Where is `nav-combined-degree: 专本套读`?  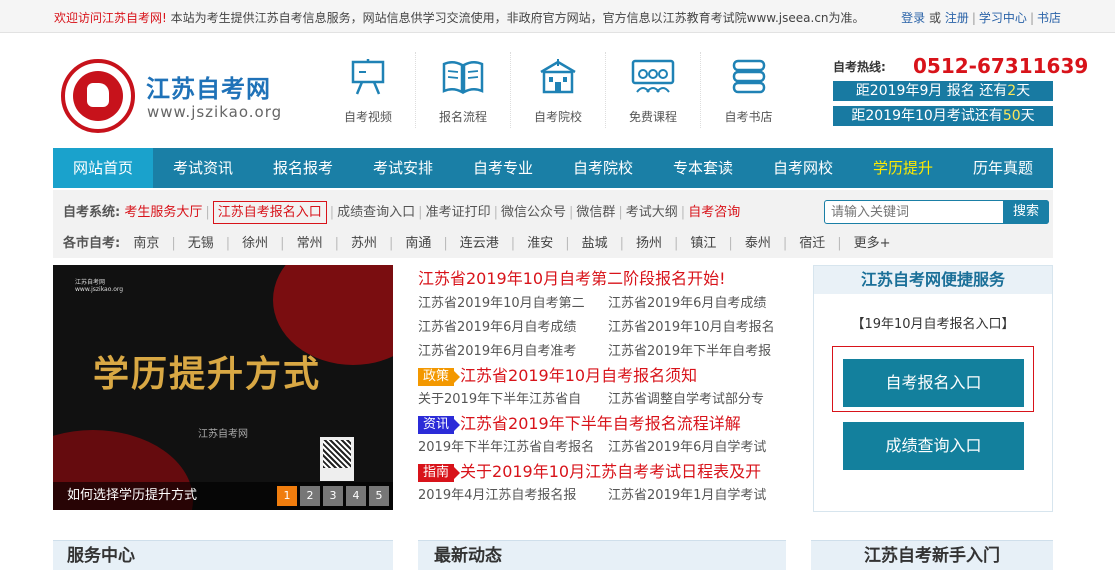
nav-combined-degree: 专本套读 is located at coordinates (703, 168).